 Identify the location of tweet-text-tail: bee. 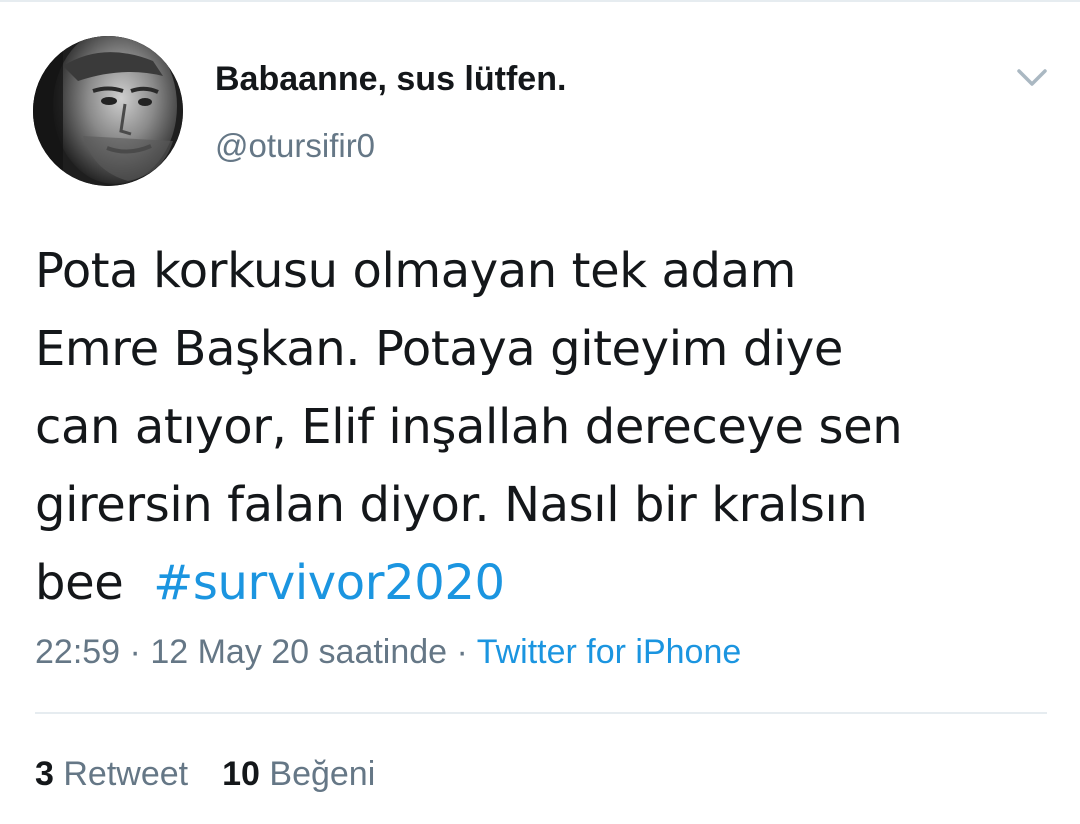
(79, 583).